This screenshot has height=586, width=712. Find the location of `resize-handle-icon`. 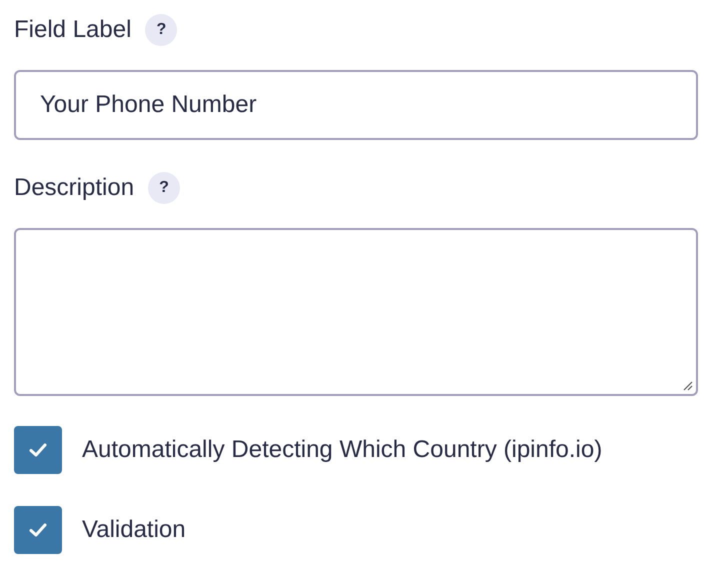

resize-handle-icon is located at coordinates (687, 385).